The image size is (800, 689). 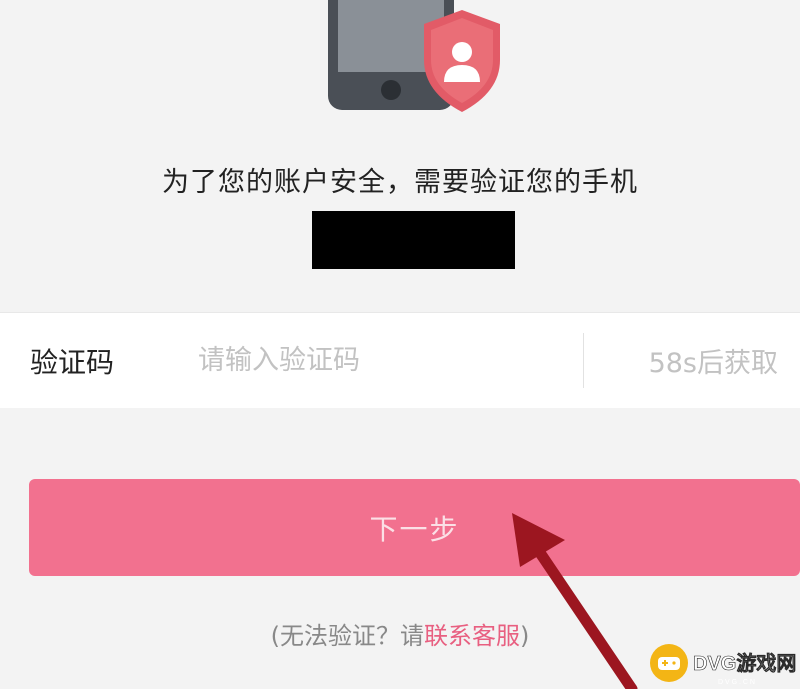 I want to click on next-step-button: 下一步, so click(x=414, y=527).